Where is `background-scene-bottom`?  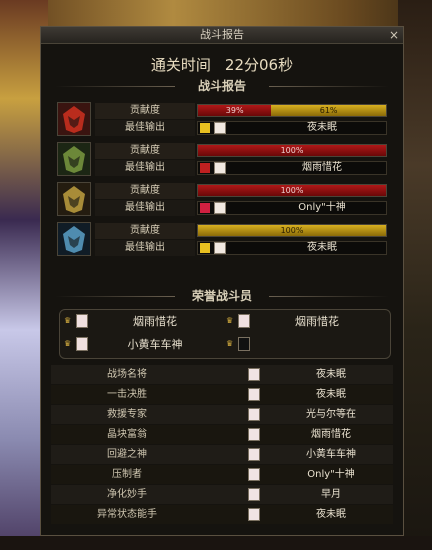 background-scene-bottom is located at coordinates (216, 543).